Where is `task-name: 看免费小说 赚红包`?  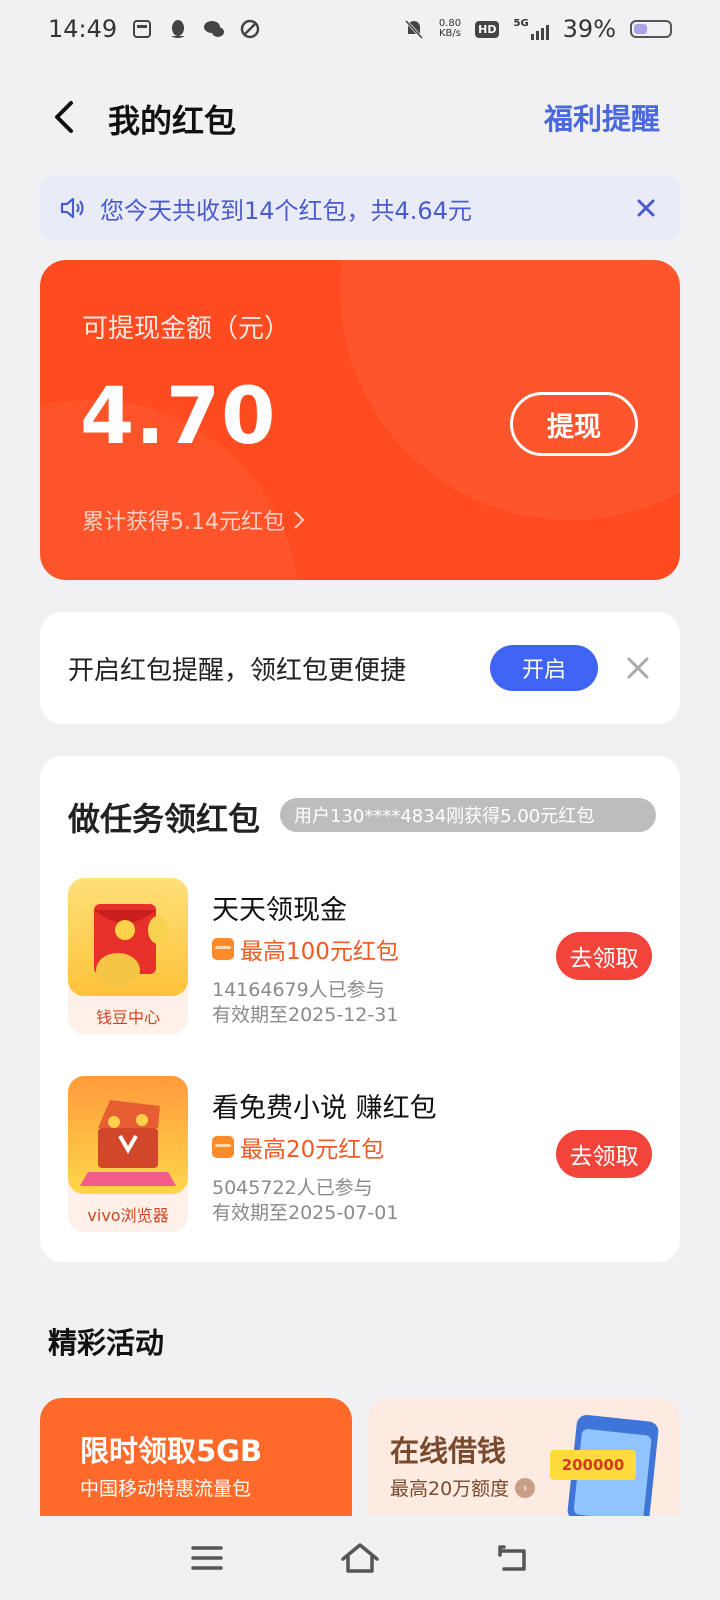 task-name: 看免费小说 赚红包 is located at coordinates (324, 1108).